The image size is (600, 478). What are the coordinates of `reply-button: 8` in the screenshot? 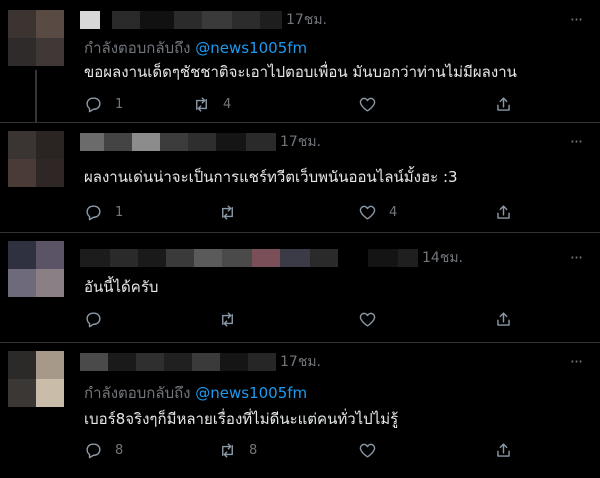 It's located at (103, 450).